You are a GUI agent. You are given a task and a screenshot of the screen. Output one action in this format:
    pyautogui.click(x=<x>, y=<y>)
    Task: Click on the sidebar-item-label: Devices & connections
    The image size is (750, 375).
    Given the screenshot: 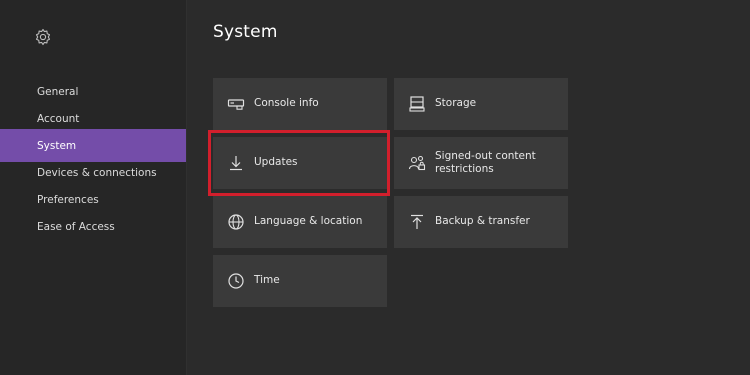 What is the action you would take?
    pyautogui.click(x=97, y=172)
    